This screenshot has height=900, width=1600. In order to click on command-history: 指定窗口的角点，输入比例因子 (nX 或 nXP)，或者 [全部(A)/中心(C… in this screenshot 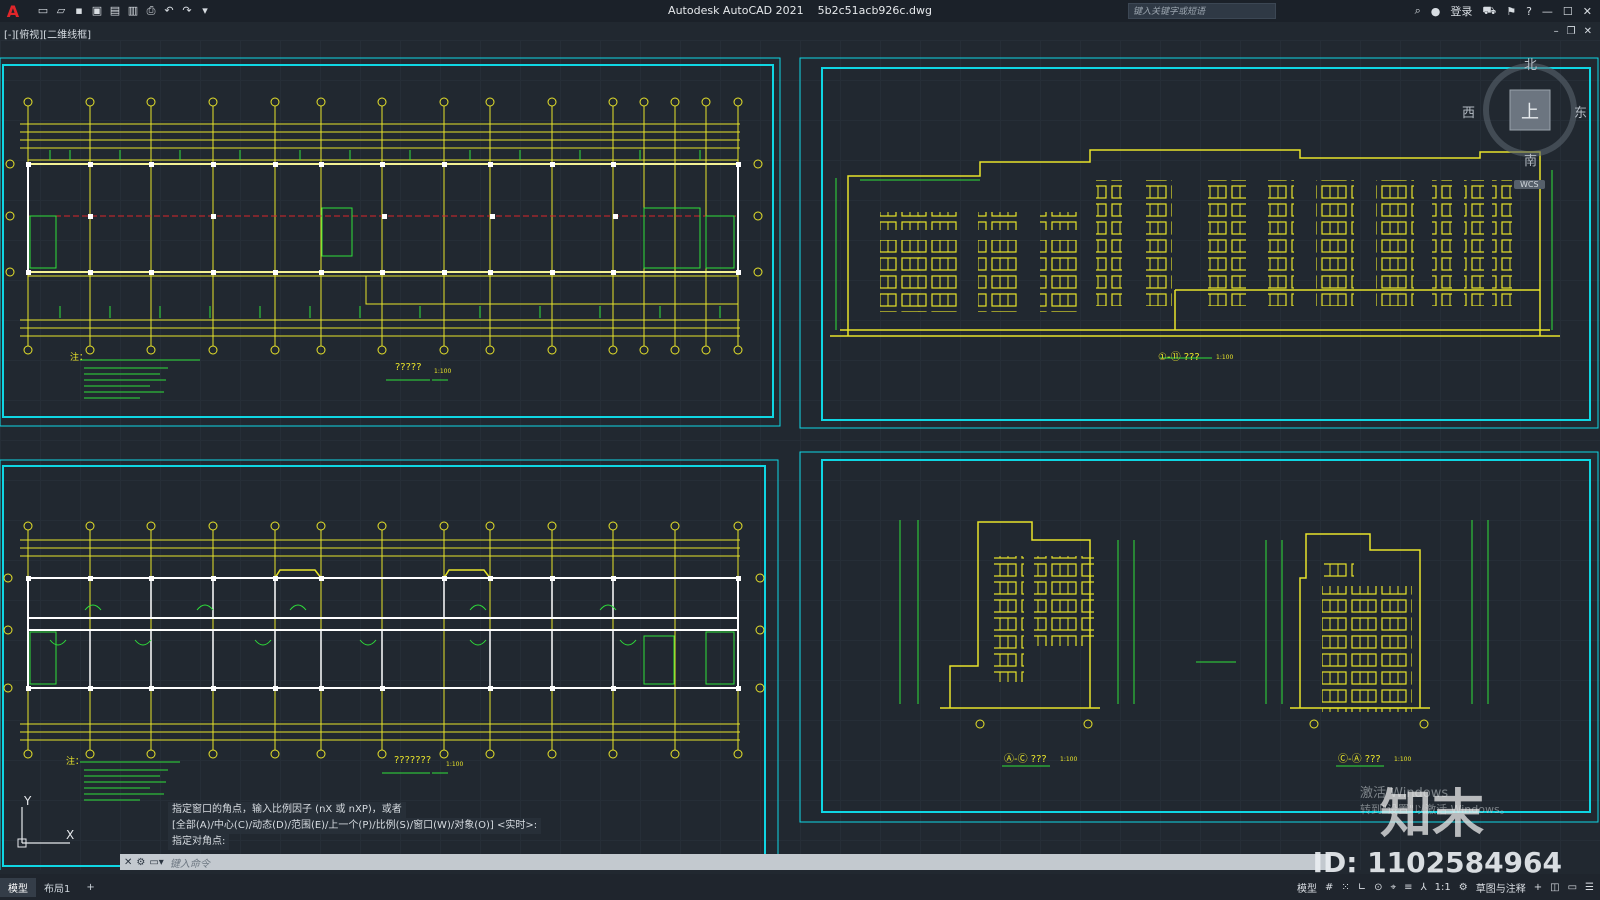, I will do `click(355, 826)`.